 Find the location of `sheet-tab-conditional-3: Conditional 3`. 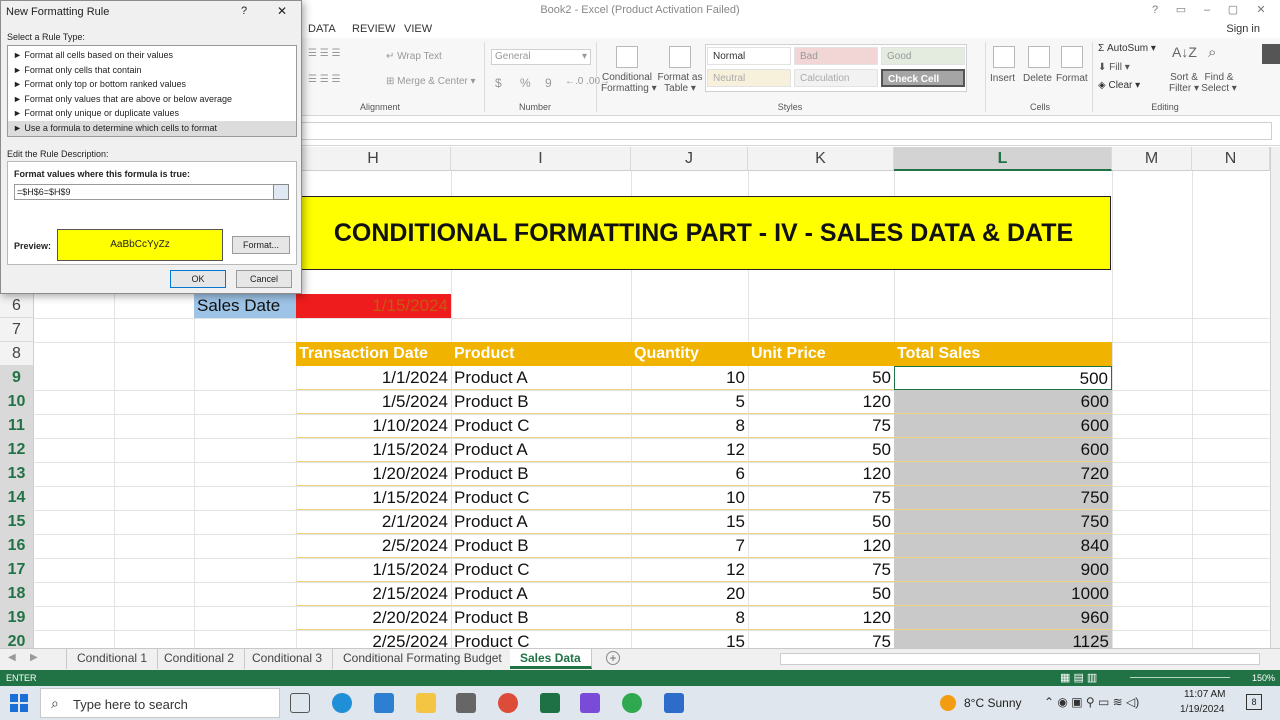

sheet-tab-conditional-3: Conditional 3 is located at coordinates (288, 659).